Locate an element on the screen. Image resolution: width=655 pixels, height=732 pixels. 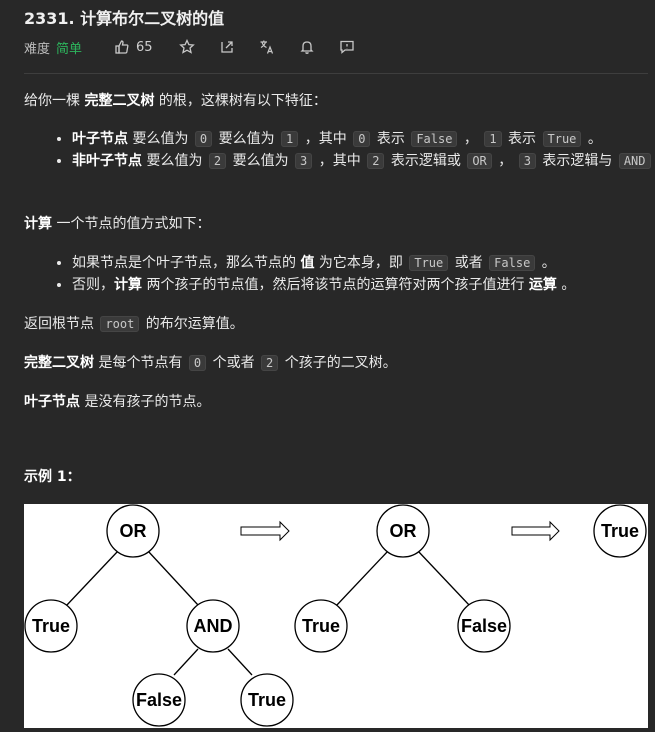
compute-intro: 计算 一个节点的值方式如下： is located at coordinates (117, 224).